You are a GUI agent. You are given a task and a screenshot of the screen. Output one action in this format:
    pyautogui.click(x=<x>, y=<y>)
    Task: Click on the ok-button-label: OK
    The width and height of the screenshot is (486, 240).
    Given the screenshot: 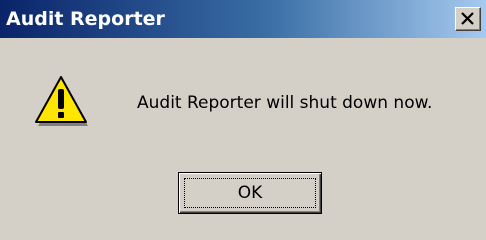 What is the action you would take?
    pyautogui.click(x=250, y=193)
    